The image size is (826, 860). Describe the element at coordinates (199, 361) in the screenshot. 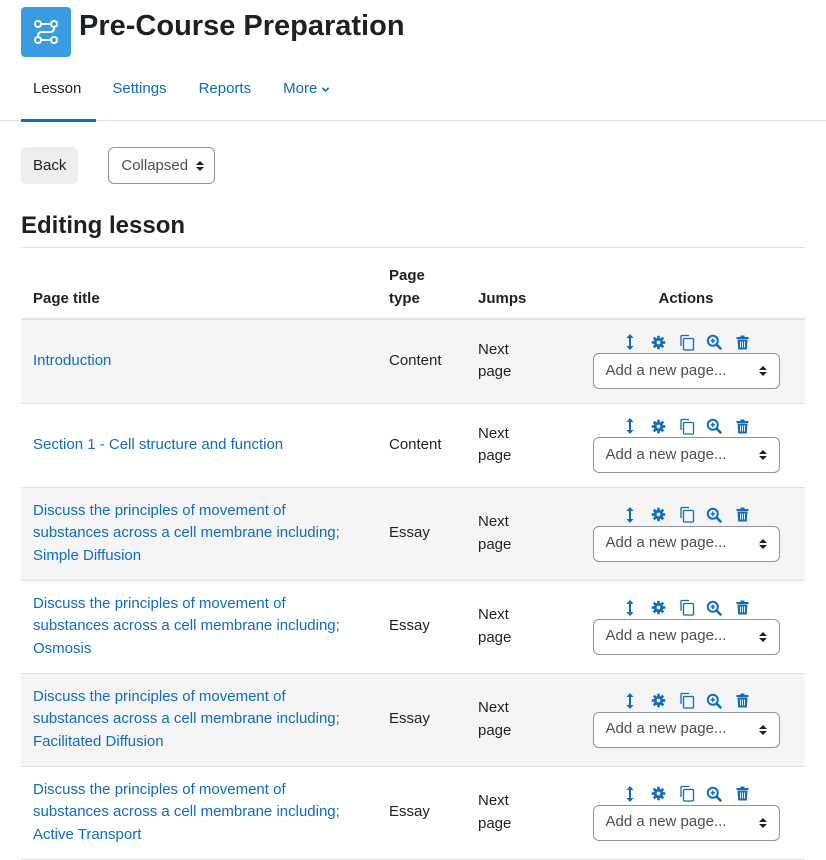

I see `page-title-cell: Introduction` at that location.